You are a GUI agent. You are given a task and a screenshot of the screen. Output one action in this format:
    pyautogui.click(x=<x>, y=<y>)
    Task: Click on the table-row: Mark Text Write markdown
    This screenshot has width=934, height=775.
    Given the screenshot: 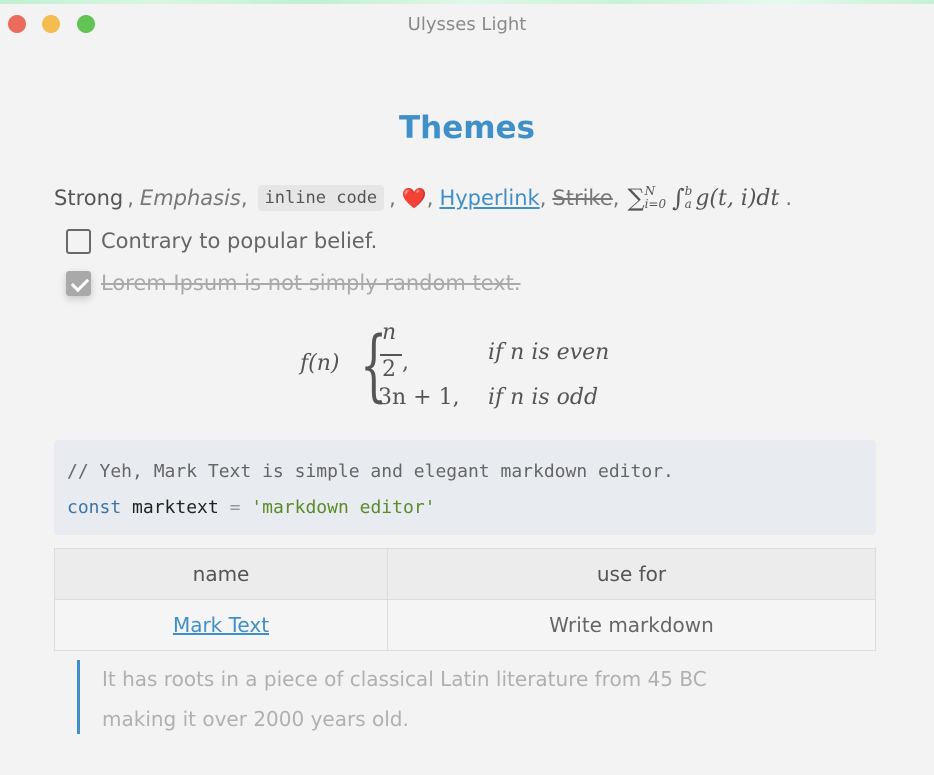 What is the action you would take?
    pyautogui.click(x=465, y=625)
    